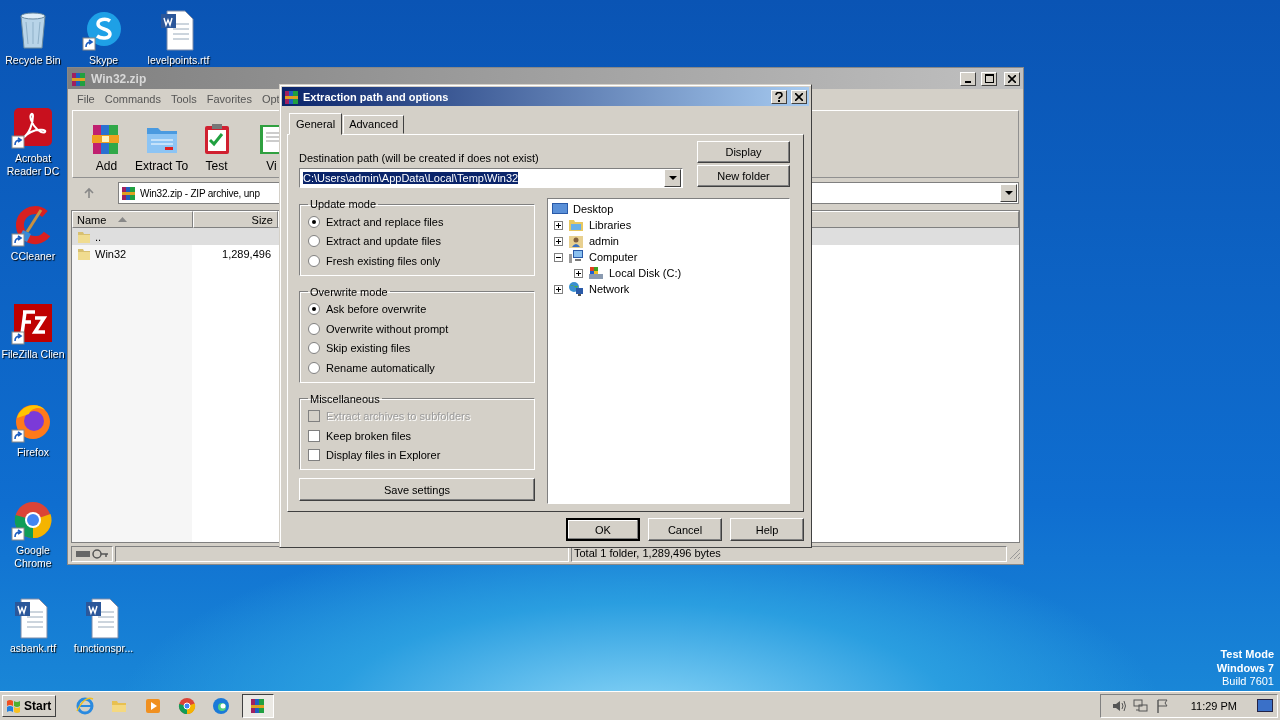 This screenshot has width=1280, height=720. Describe the element at coordinates (1248, 682) in the screenshot. I see `system-notice: Build 7601` at that location.